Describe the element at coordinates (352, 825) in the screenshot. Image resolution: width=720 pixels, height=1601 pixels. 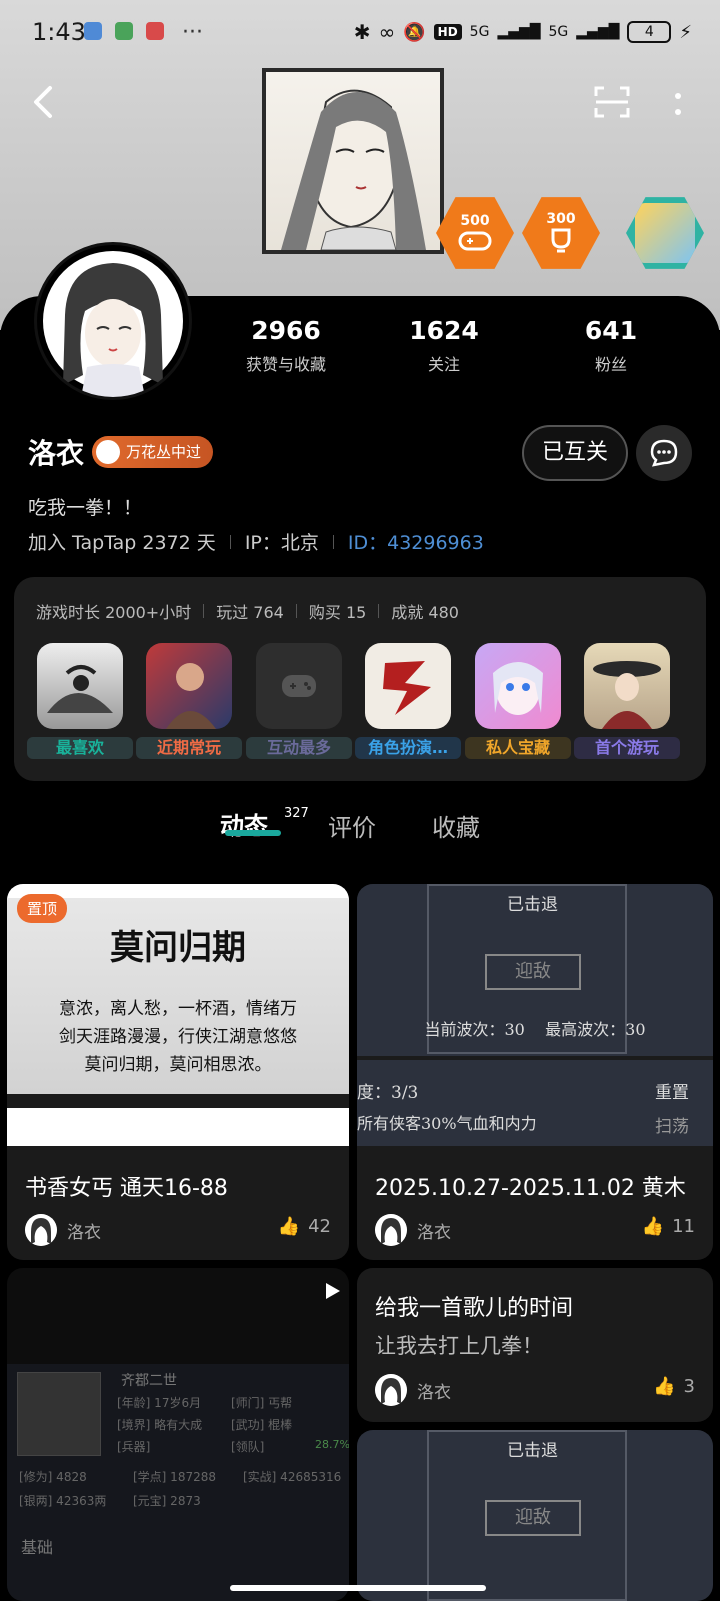
I see `tab-reviews: 评价` at that location.